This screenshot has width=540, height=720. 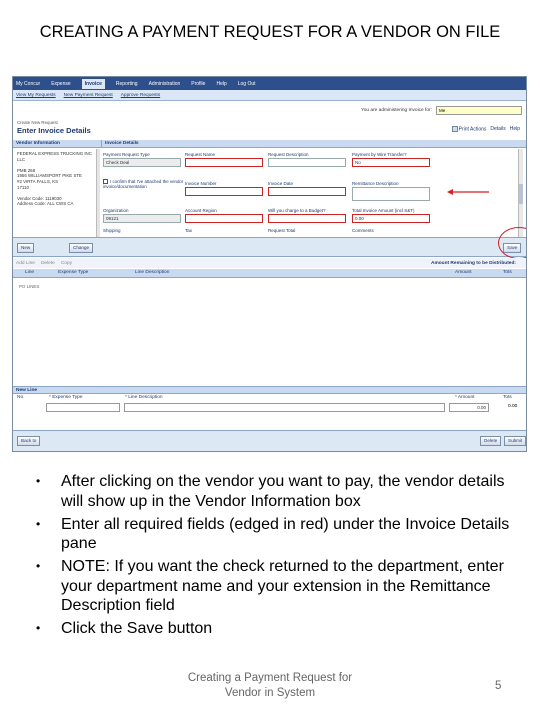 I want to click on subnav-view-requests: View My Requests, so click(x=36, y=95).